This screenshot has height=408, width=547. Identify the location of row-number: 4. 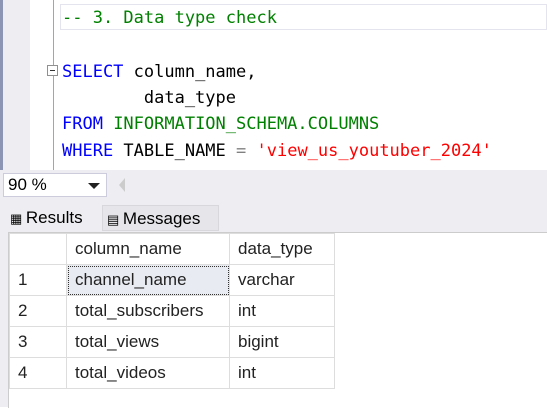
(38, 373).